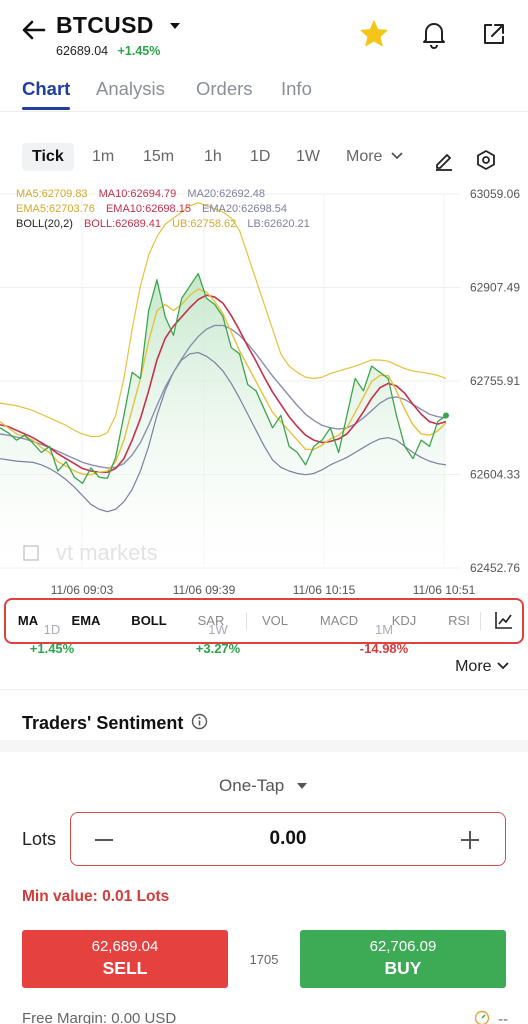 The image size is (528, 1024). Describe the element at coordinates (46, 89) in the screenshot. I see `tab-chart: Chart` at that location.